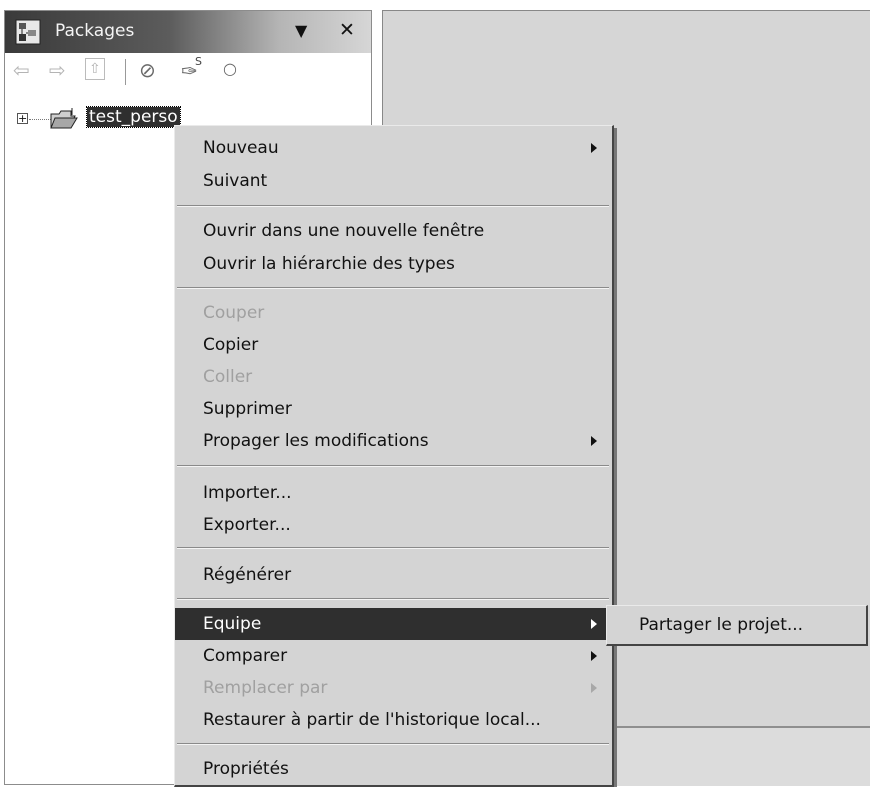 The image size is (870, 787). What do you see at coordinates (64, 118) in the screenshot?
I see `open-folder-icon` at bounding box center [64, 118].